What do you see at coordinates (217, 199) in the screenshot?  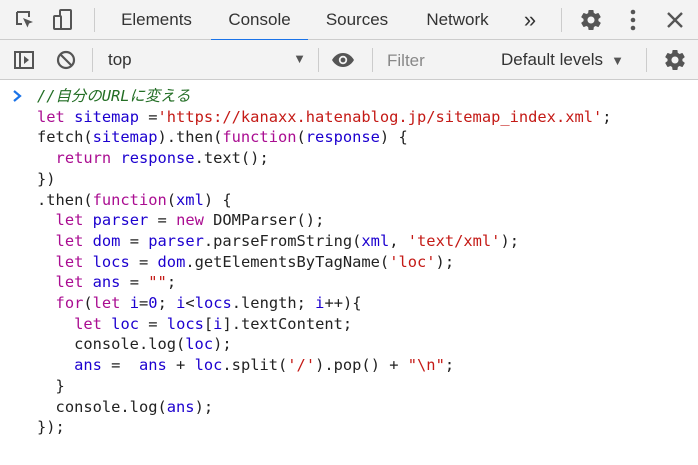 I see `code-token: ) {` at bounding box center [217, 199].